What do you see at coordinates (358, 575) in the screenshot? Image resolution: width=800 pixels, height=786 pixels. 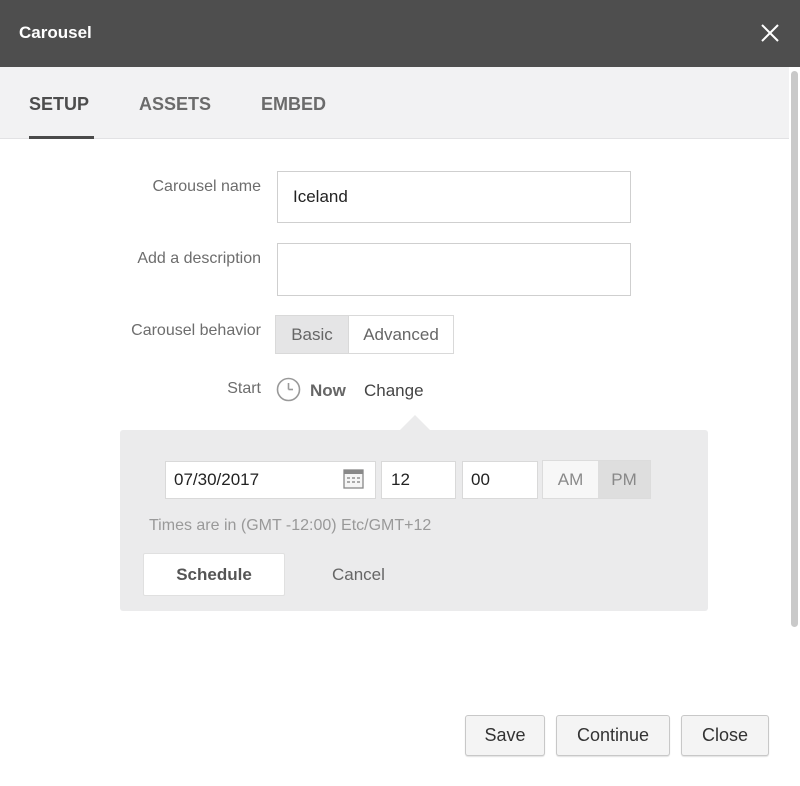 I see `schedule-cancel-button: Cancel` at bounding box center [358, 575].